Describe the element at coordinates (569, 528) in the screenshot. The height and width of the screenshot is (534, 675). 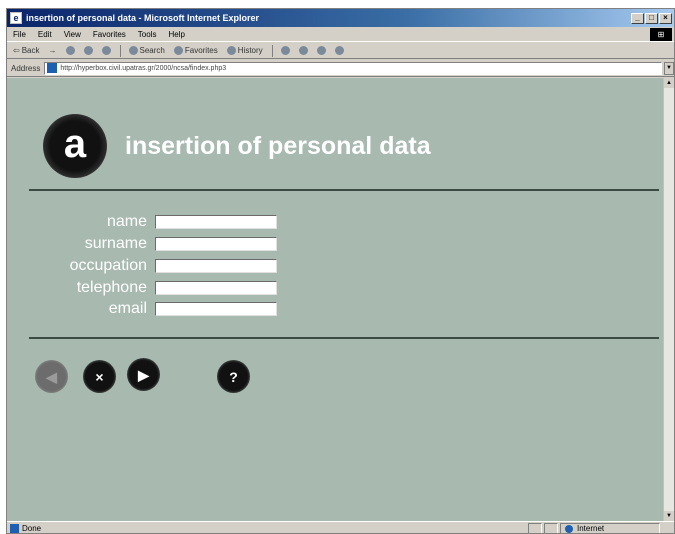
I see `globe-icon` at that location.